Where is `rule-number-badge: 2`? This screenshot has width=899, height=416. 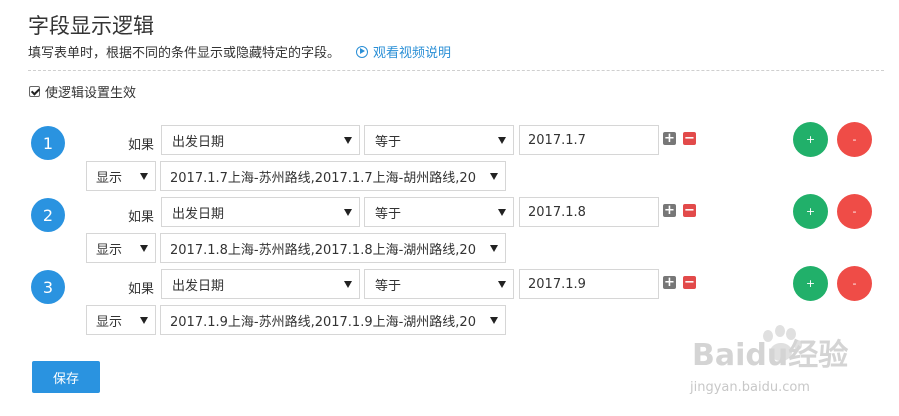
rule-number-badge: 2 is located at coordinates (48, 215).